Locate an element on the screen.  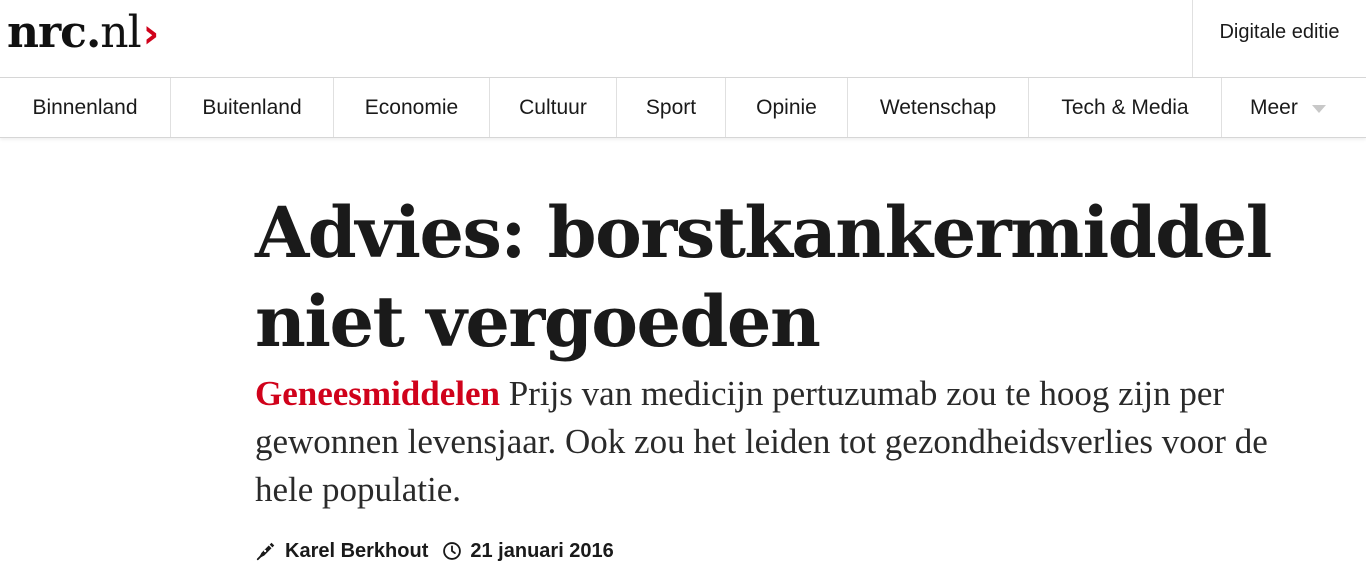
nav-item-opinie: Opinie is located at coordinates (787, 107).